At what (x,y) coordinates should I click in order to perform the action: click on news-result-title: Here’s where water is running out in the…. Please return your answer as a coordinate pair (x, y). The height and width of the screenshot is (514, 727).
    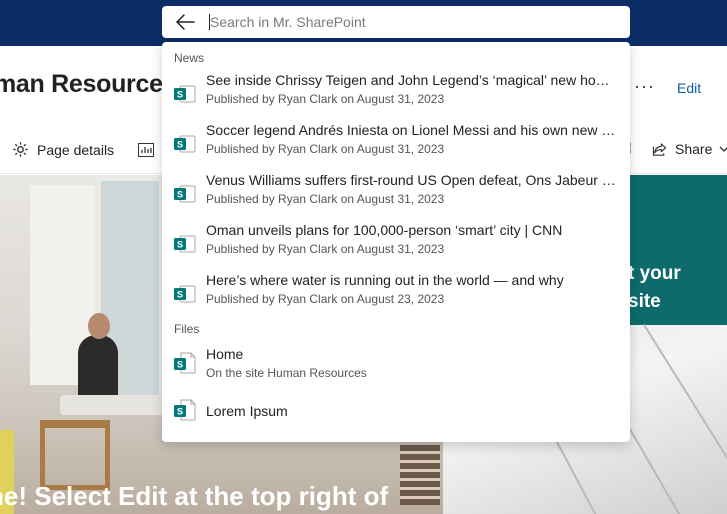
    Looking at the image, I should click on (385, 280).